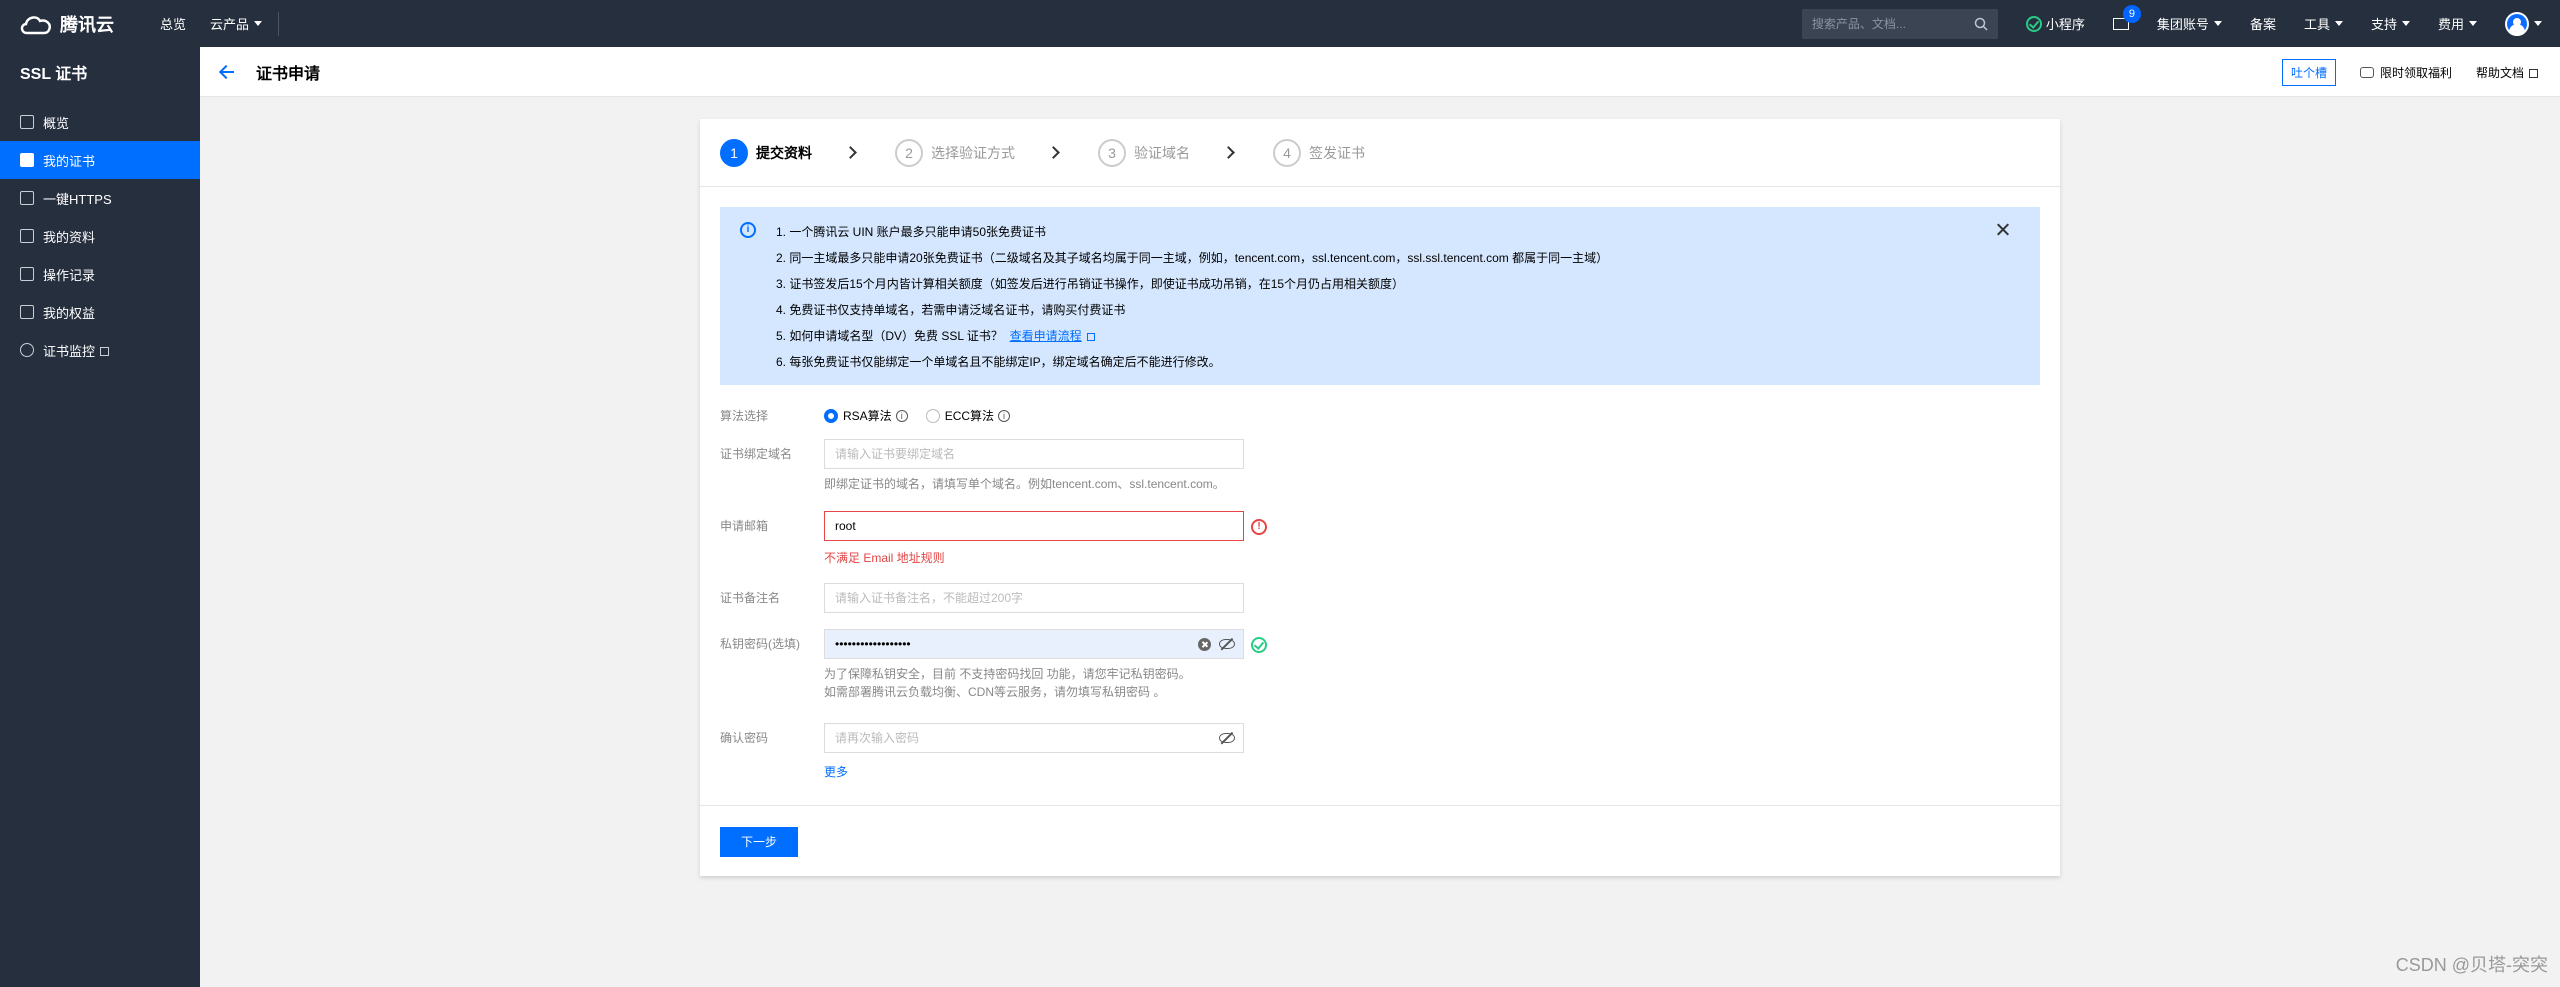 The height and width of the screenshot is (987, 2560). I want to click on billing-menu: 费用, so click(2457, 23).